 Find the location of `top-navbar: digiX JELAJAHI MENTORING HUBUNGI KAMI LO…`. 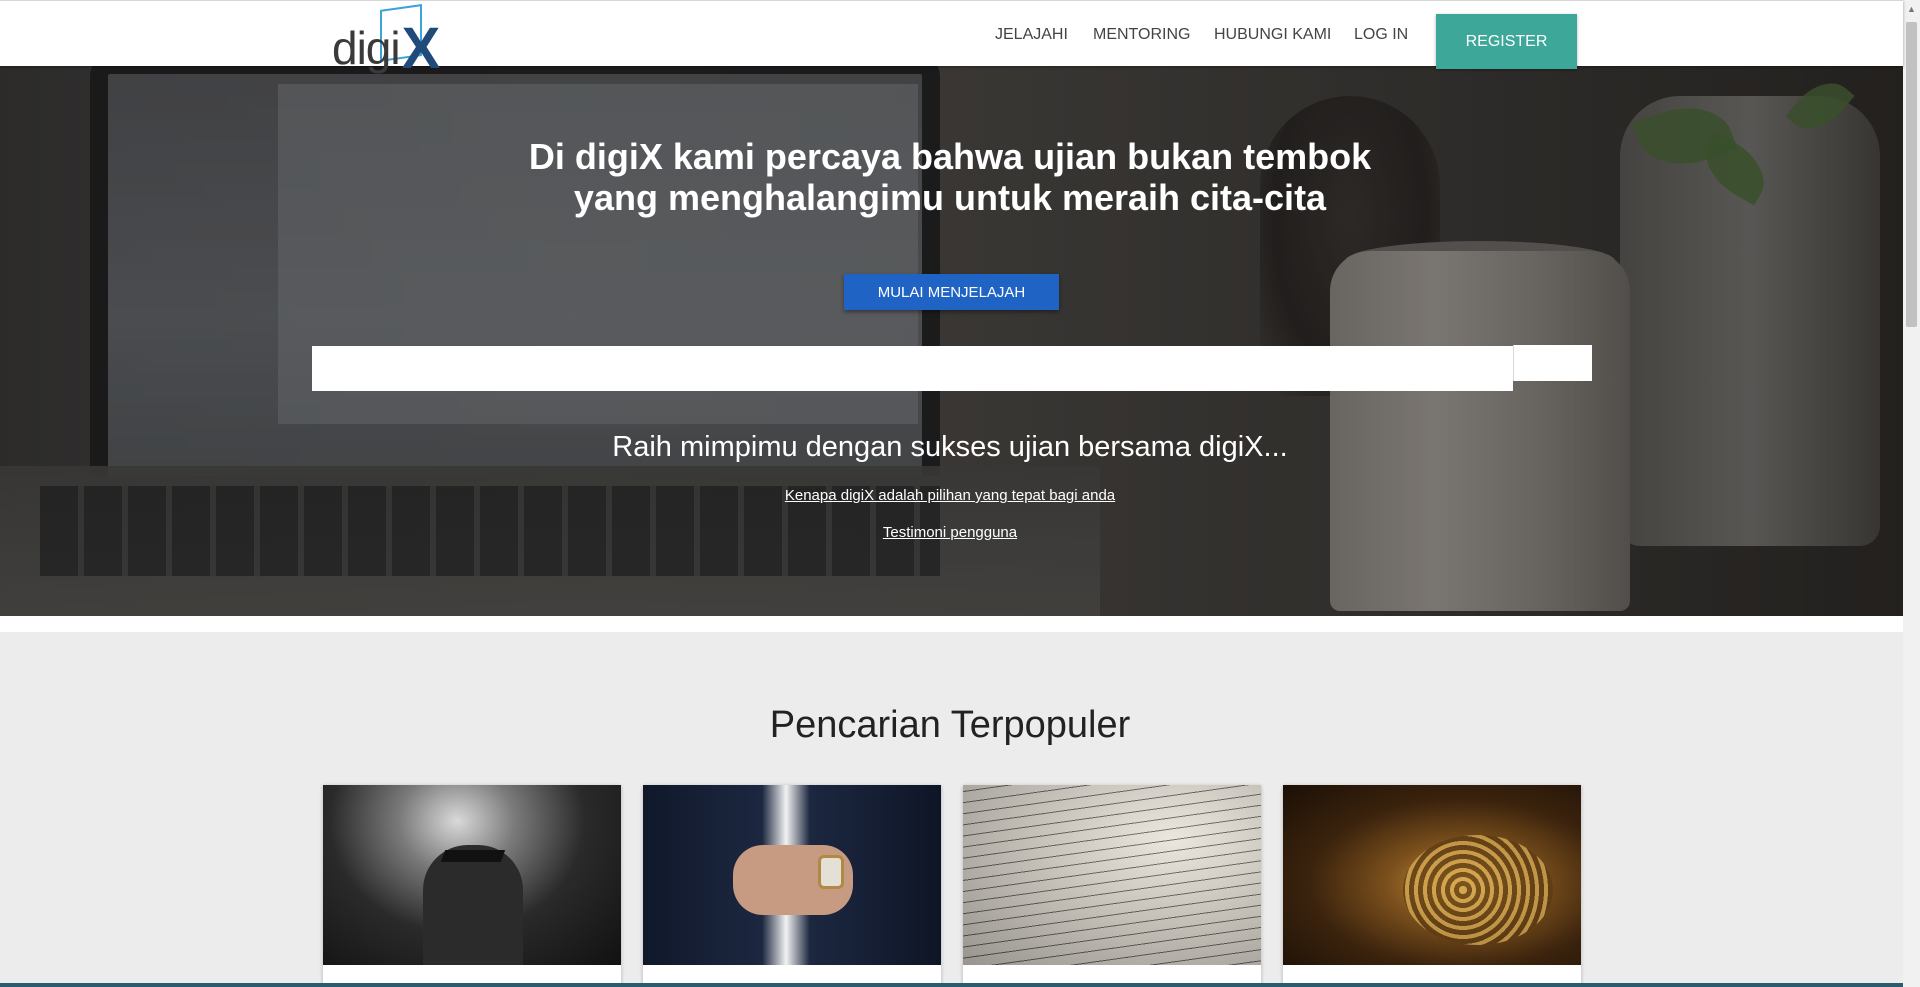

top-navbar: digiX JELAJAHI MENTORING HUBUNGI KAMI LO… is located at coordinates (951, 40).